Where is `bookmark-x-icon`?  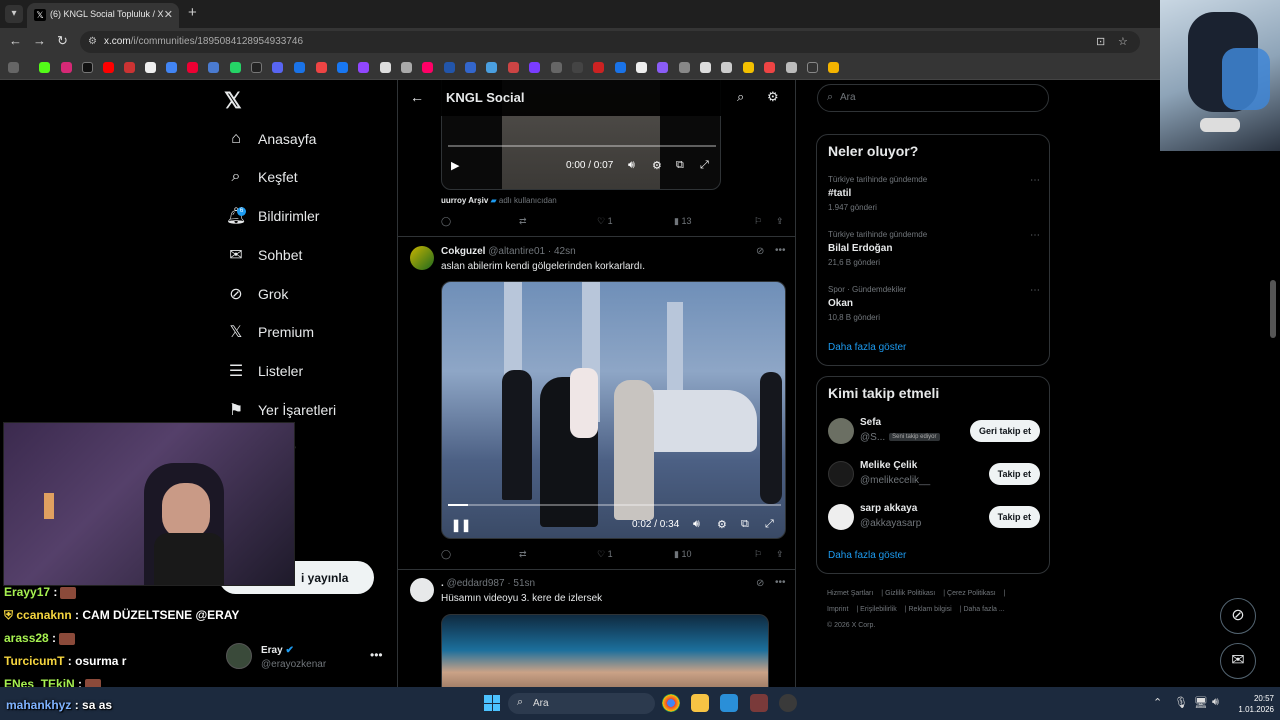
bookmark-x-icon is located at coordinates (87, 67).